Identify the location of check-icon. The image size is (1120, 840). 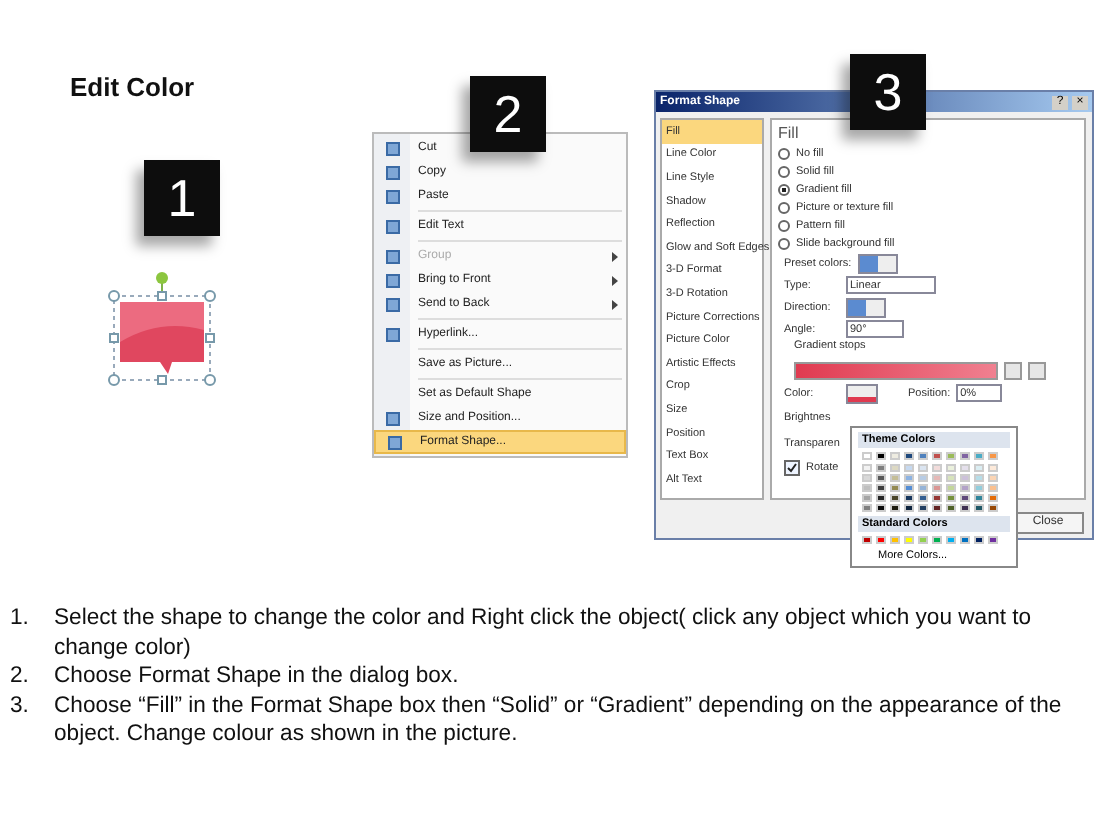
(792, 467).